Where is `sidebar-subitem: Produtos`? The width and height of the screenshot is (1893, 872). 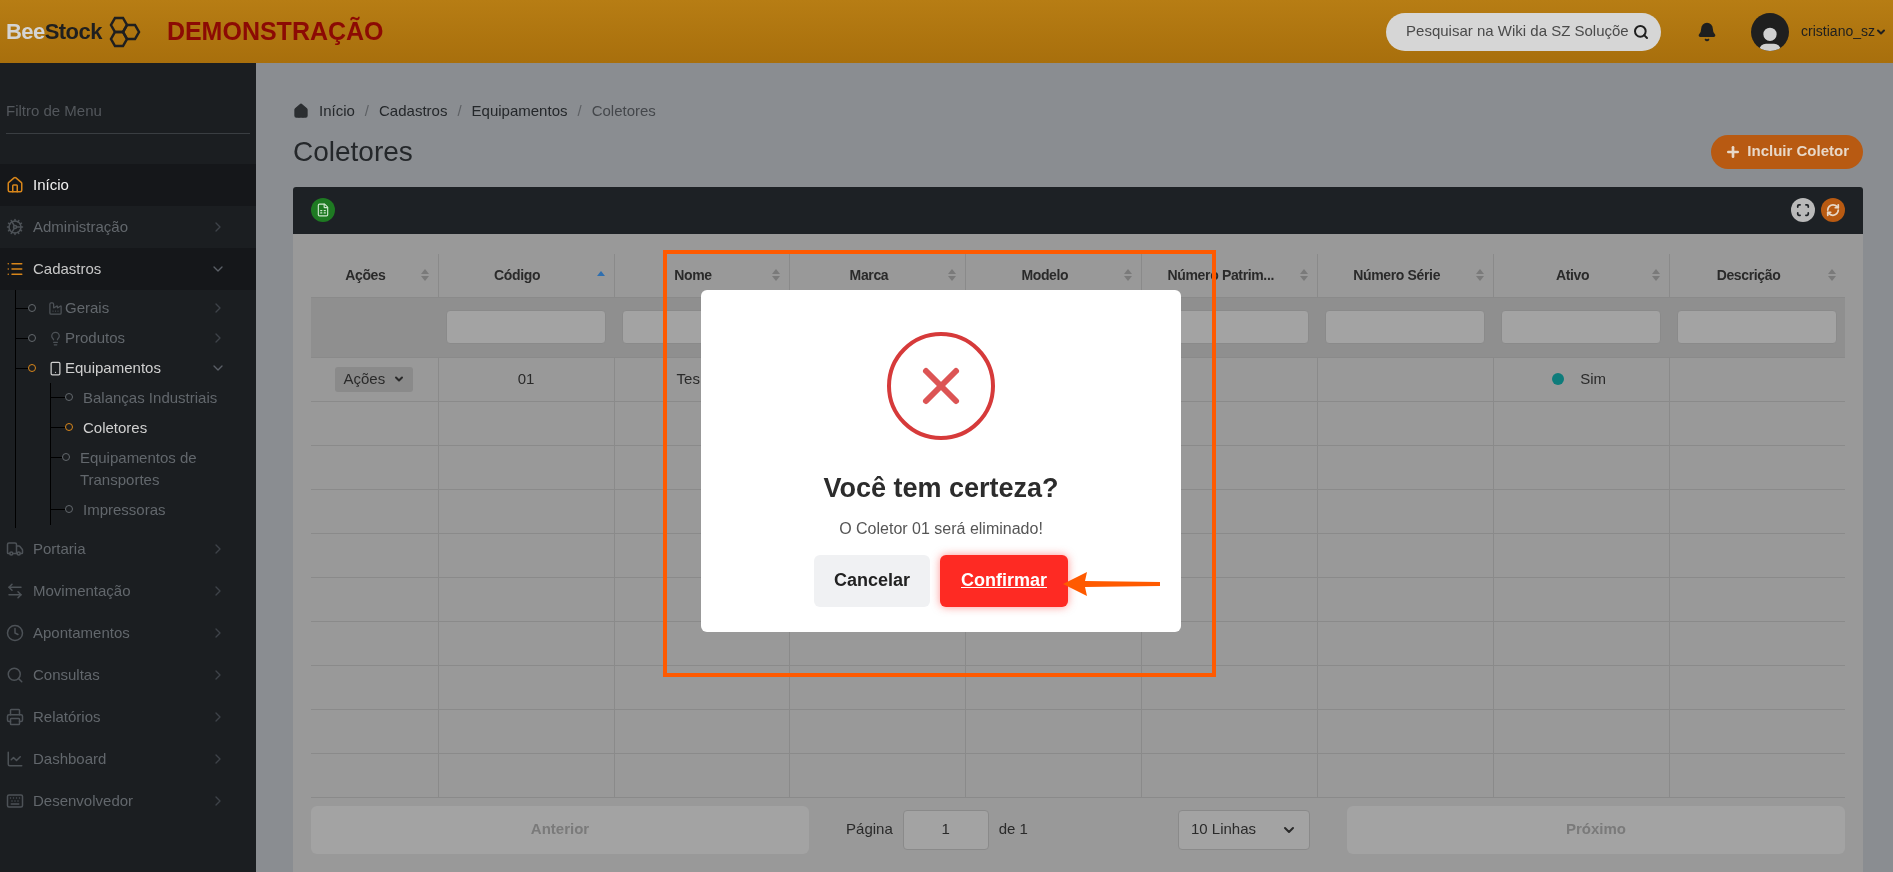 sidebar-subitem: Produtos is located at coordinates (136, 338).